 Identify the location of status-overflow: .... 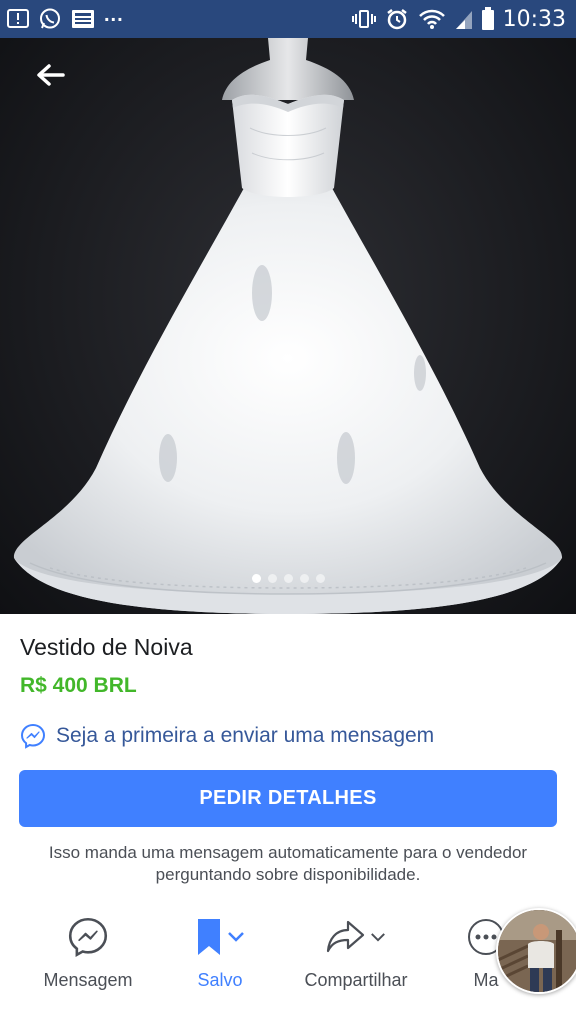
(114, 14).